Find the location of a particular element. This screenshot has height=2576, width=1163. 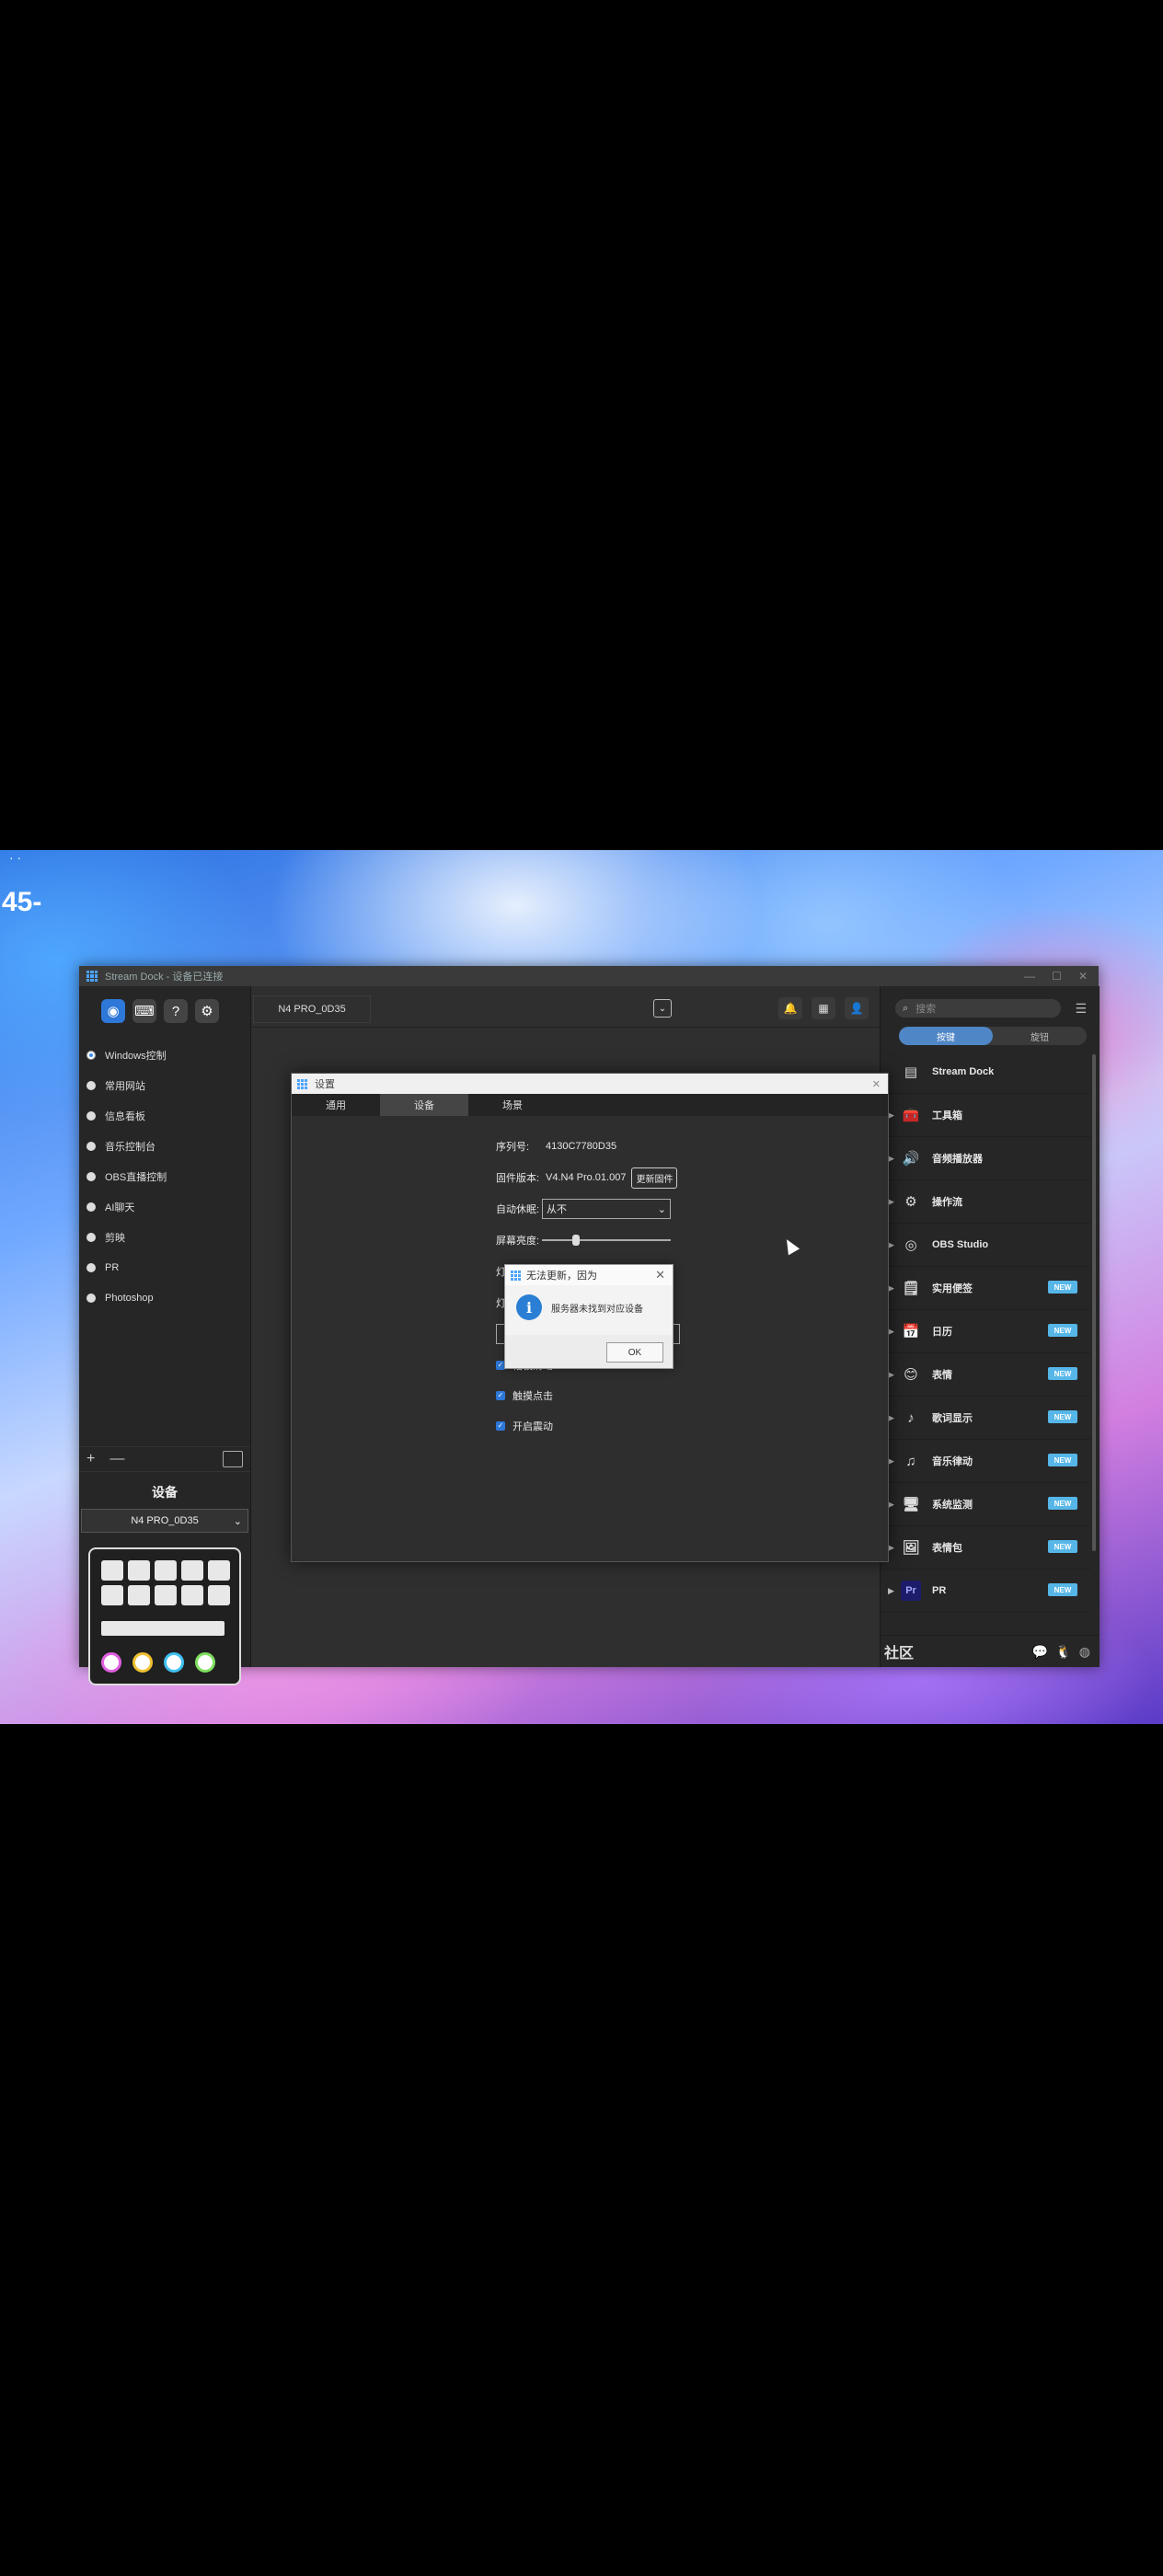

minimize-button: — is located at coordinates (1030, 976).